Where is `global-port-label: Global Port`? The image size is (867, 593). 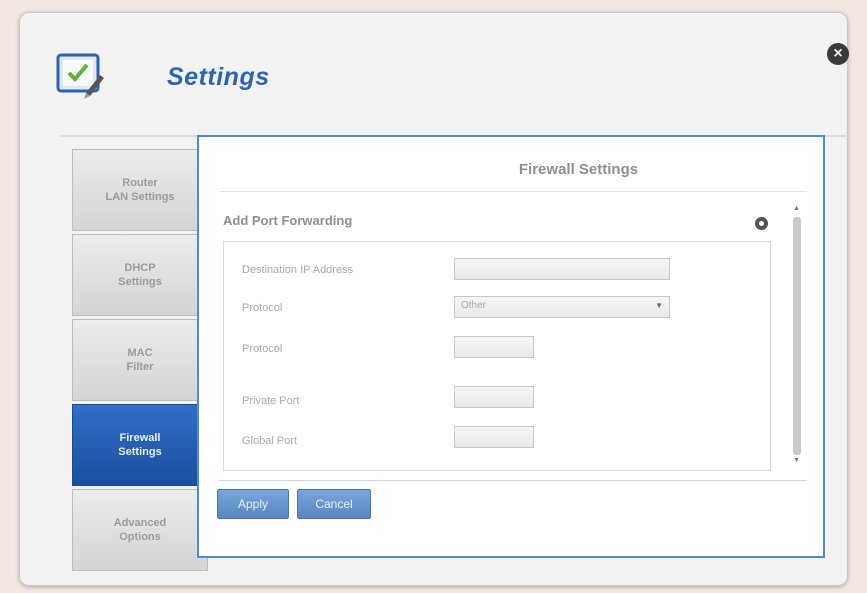 global-port-label: Global Port is located at coordinates (270, 441).